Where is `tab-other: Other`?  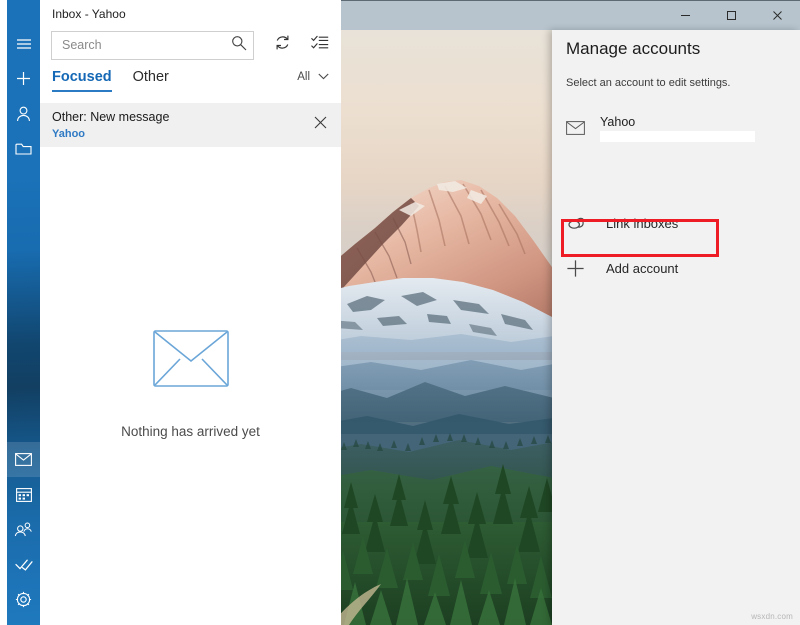 tab-other: Other is located at coordinates (151, 80).